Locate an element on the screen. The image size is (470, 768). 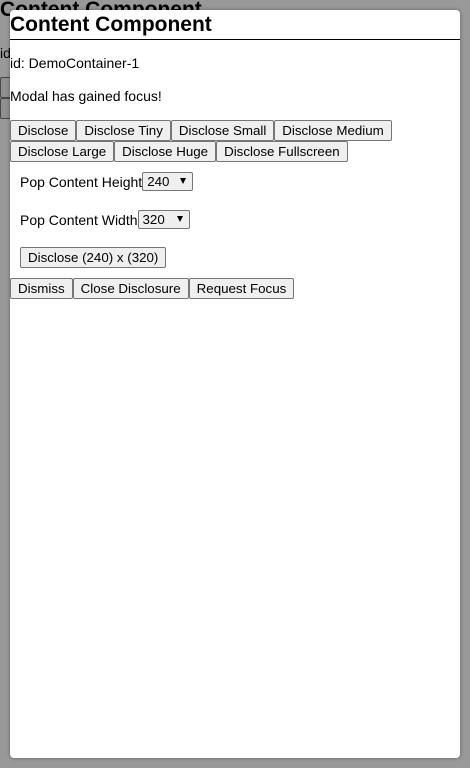
custom-disclose-row: Disclose (240) x (320) is located at coordinates (240, 257).